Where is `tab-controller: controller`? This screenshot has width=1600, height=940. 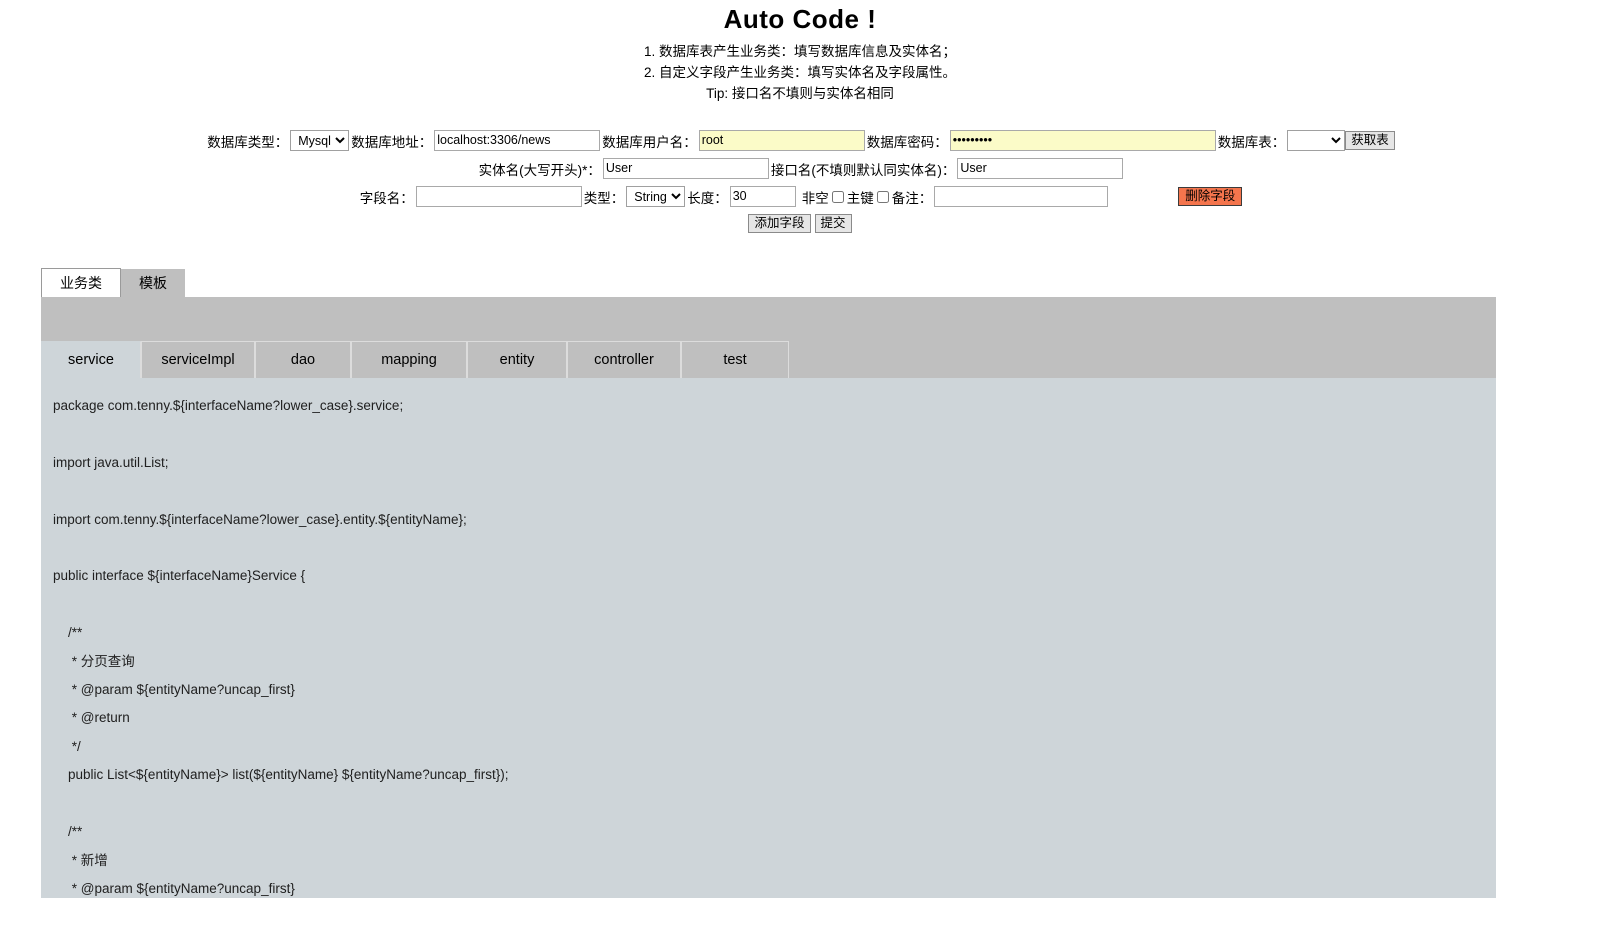
tab-controller: controller is located at coordinates (624, 359).